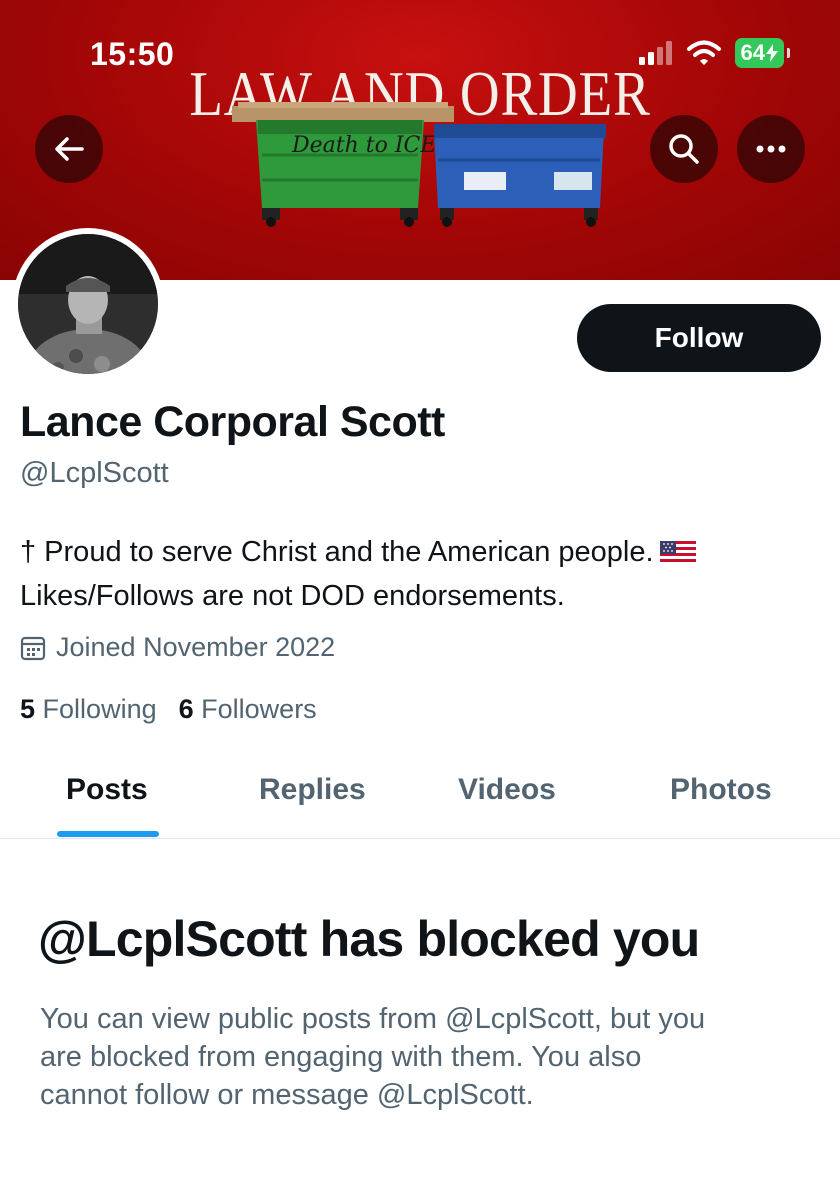 Image resolution: width=840 pixels, height=1200 pixels. I want to click on more-options-button, so click(771, 149).